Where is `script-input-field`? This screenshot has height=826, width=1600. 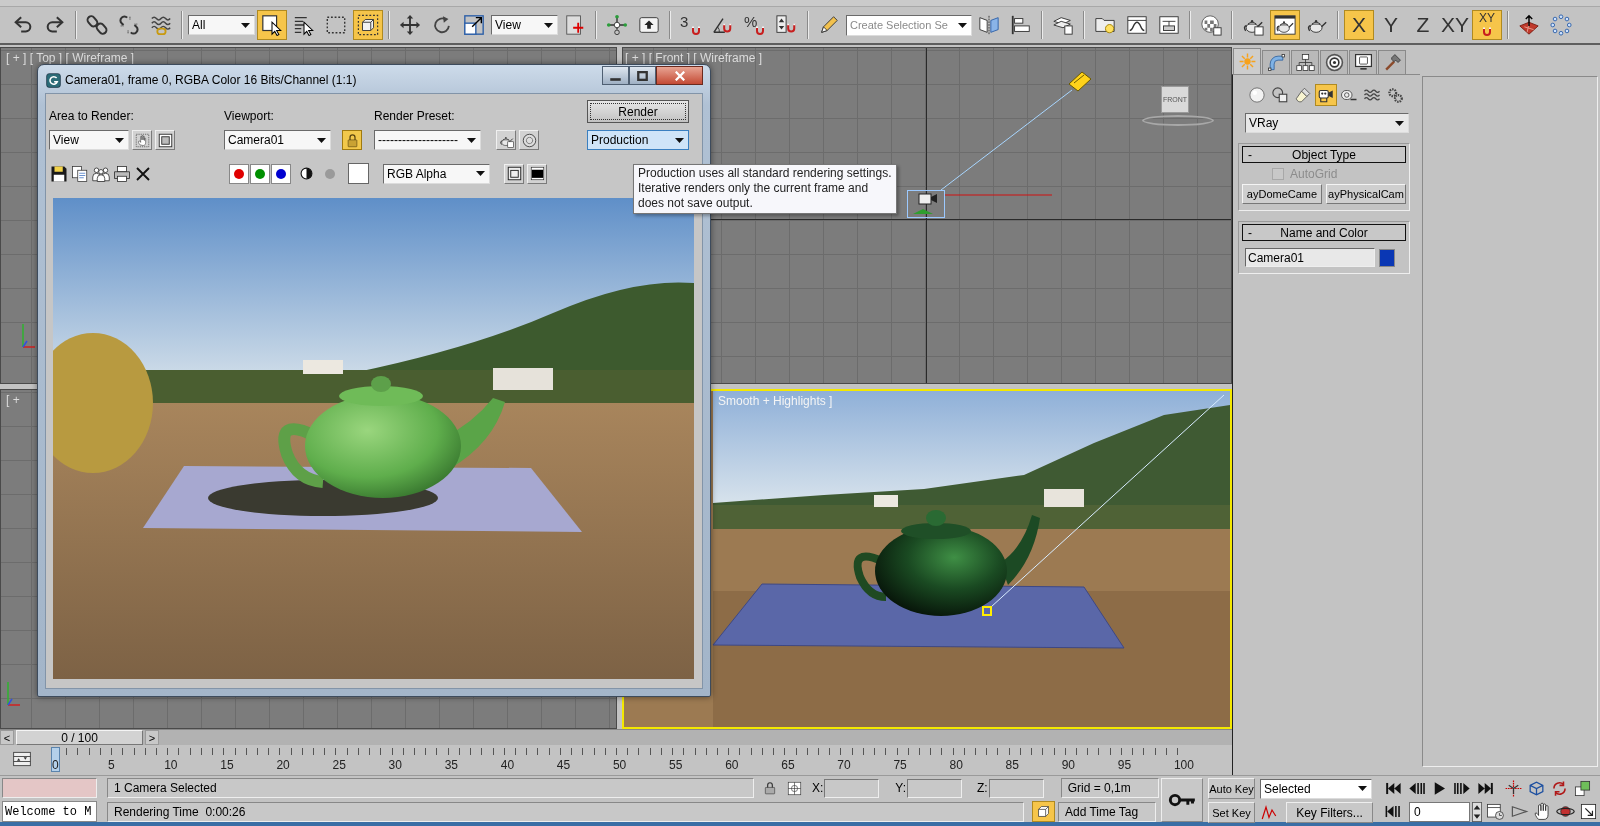
script-input-field is located at coordinates (49, 788).